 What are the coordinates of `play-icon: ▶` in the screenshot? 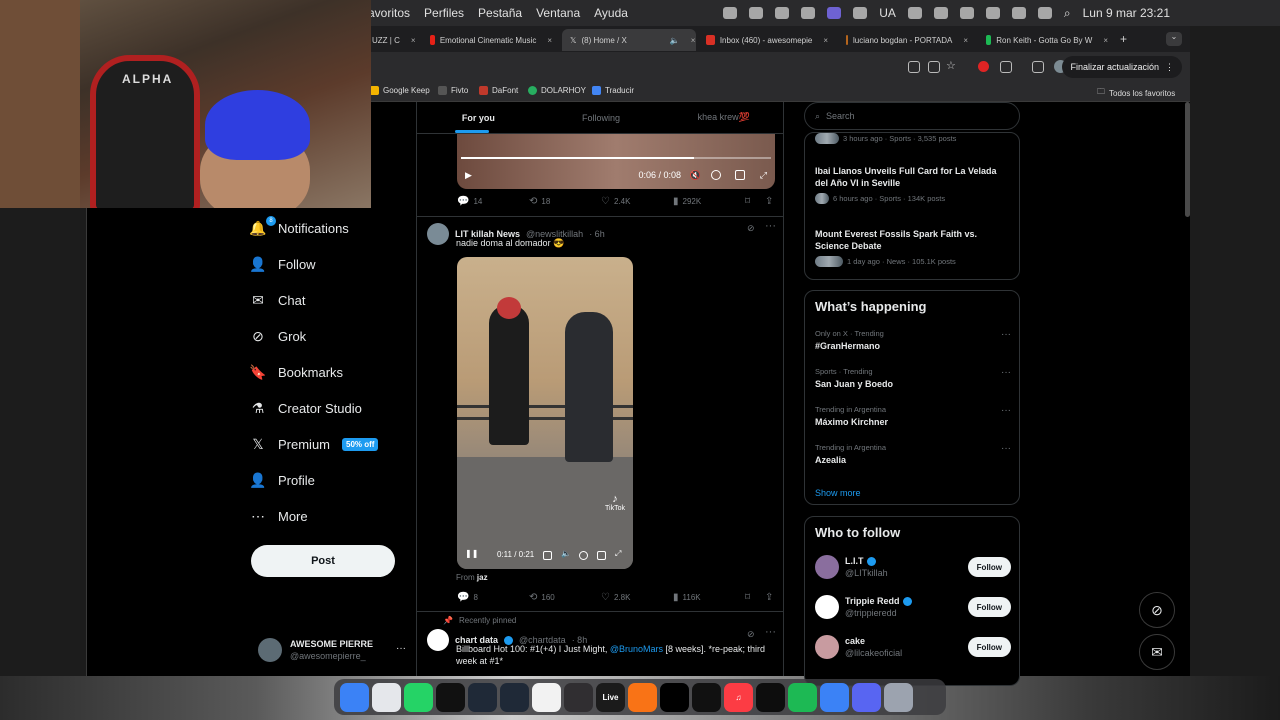 It's located at (468, 175).